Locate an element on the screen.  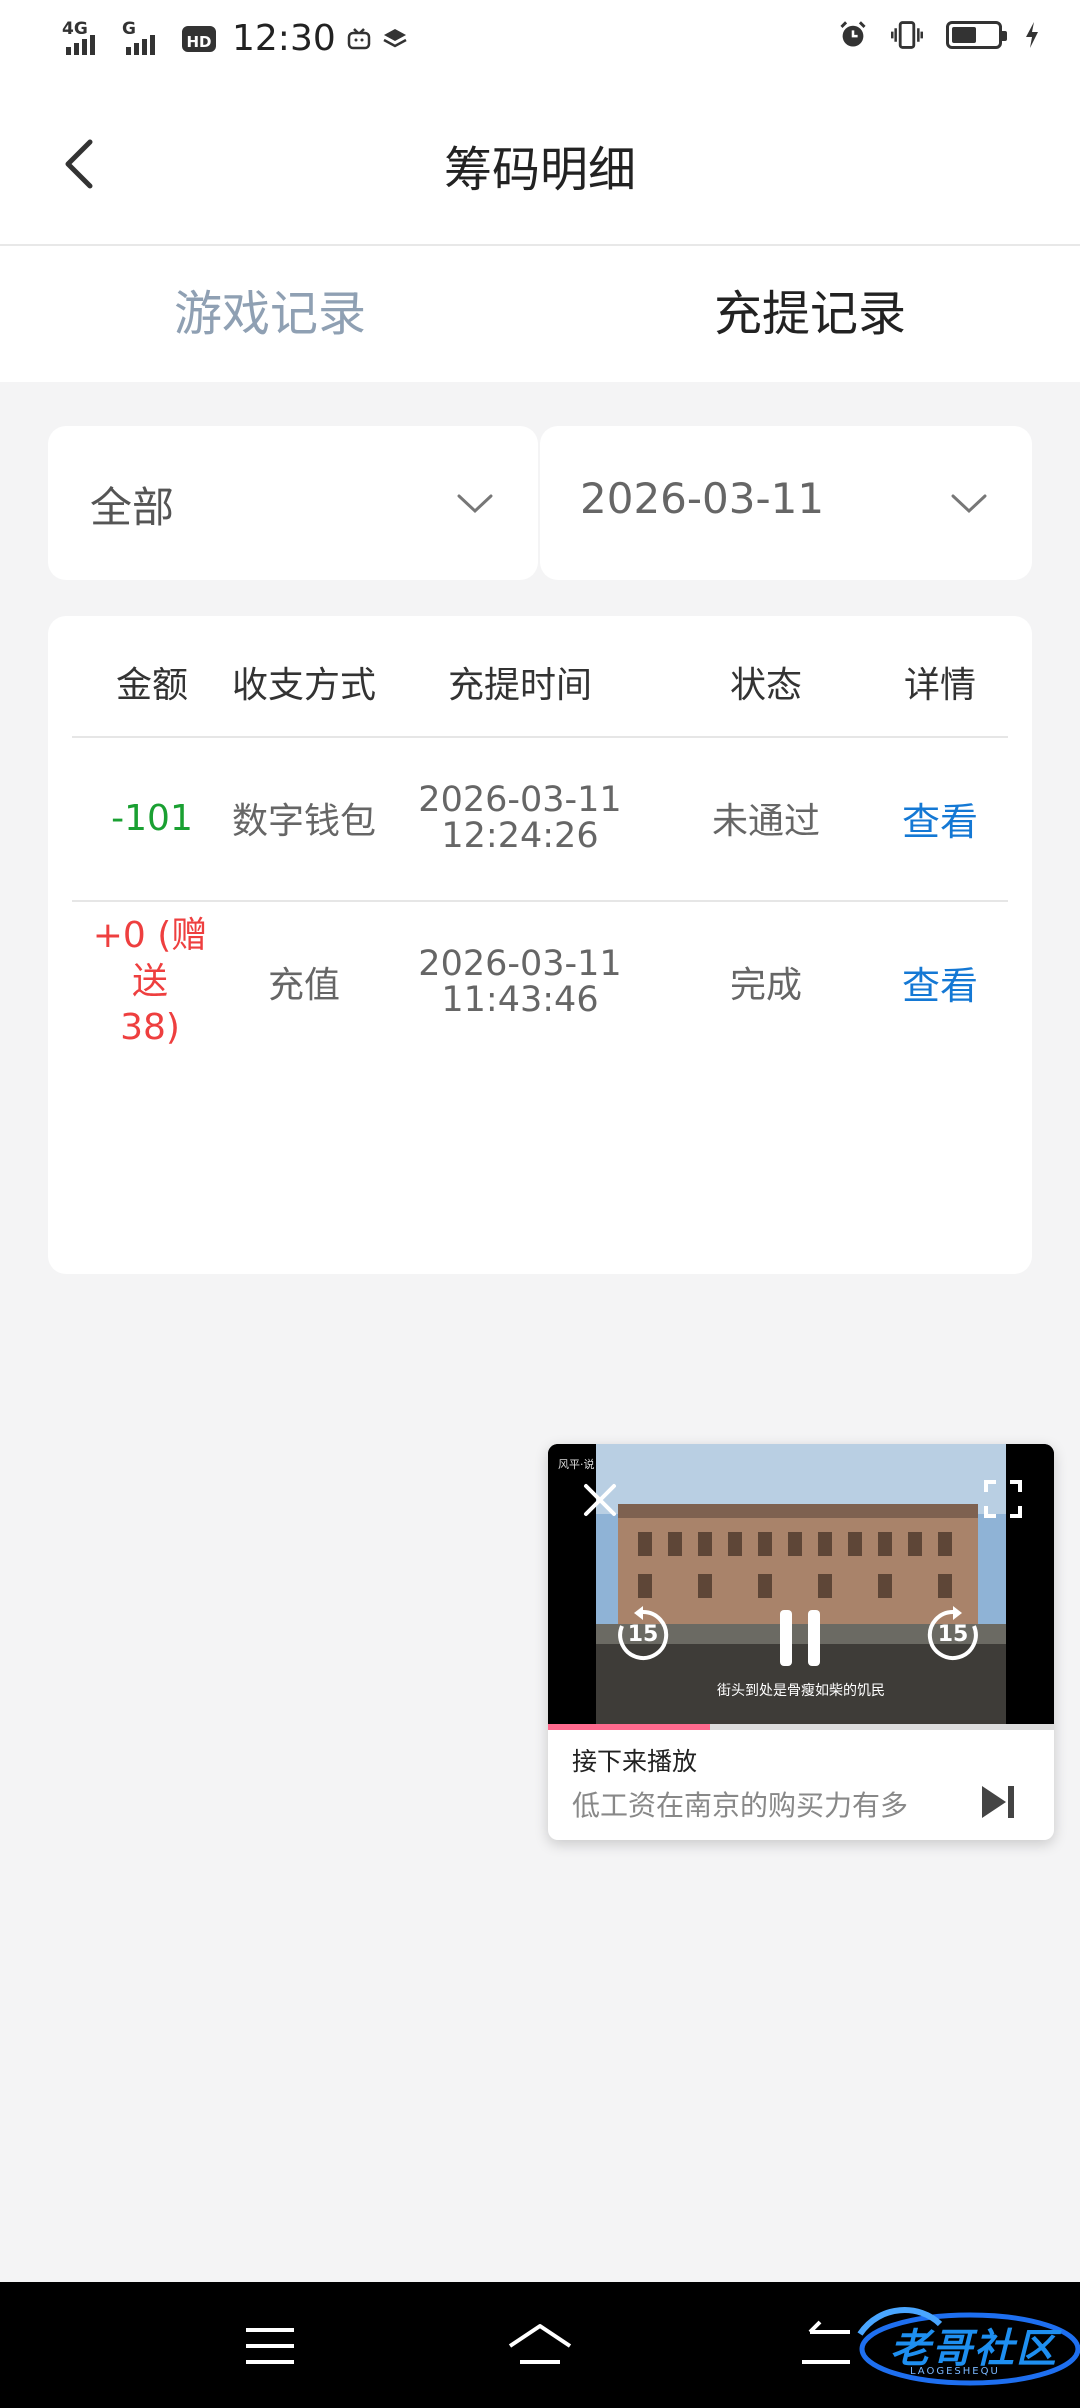
video-frame: 风平·说 15 15 街头到处是骨瘦如柴的饥民 is located at coordinates (801, 1586).